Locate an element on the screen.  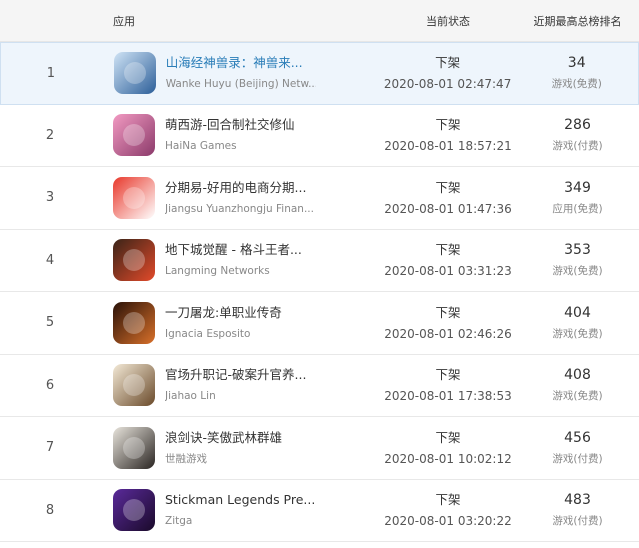
app-name: 一刀屠龙:单职业传奇 is located at coordinates (240, 313).